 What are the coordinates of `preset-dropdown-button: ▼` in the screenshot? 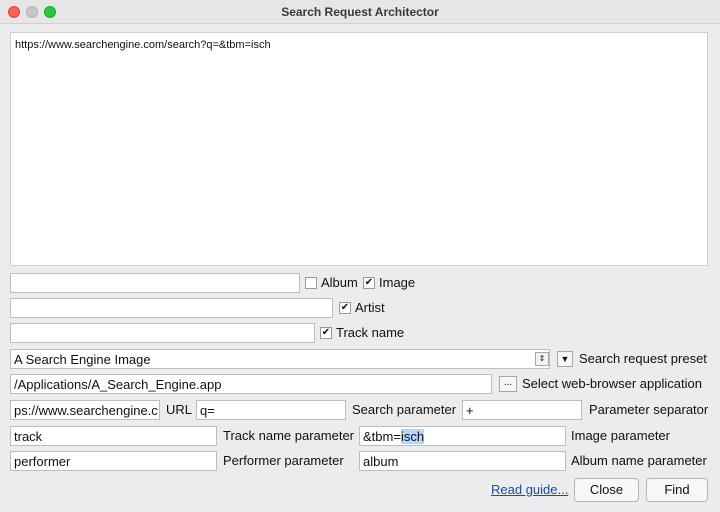 It's located at (565, 359).